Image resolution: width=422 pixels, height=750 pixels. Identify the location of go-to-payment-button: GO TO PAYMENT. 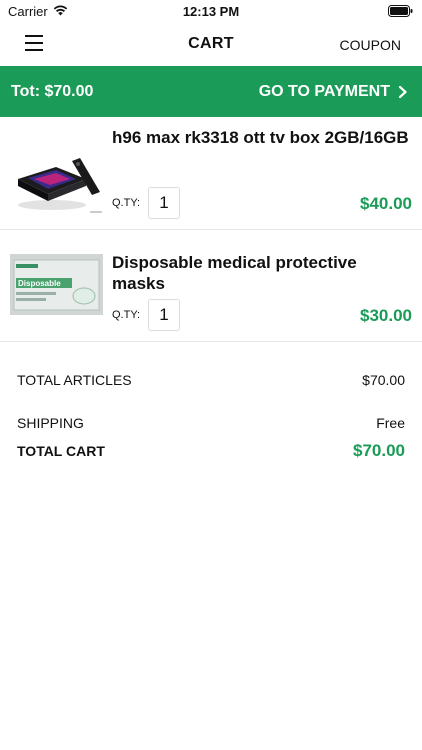
(333, 92).